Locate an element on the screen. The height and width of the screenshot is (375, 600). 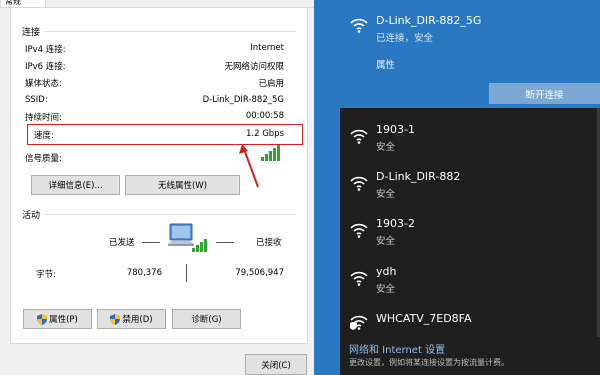
sent-label: 已发送 is located at coordinates (122, 243).